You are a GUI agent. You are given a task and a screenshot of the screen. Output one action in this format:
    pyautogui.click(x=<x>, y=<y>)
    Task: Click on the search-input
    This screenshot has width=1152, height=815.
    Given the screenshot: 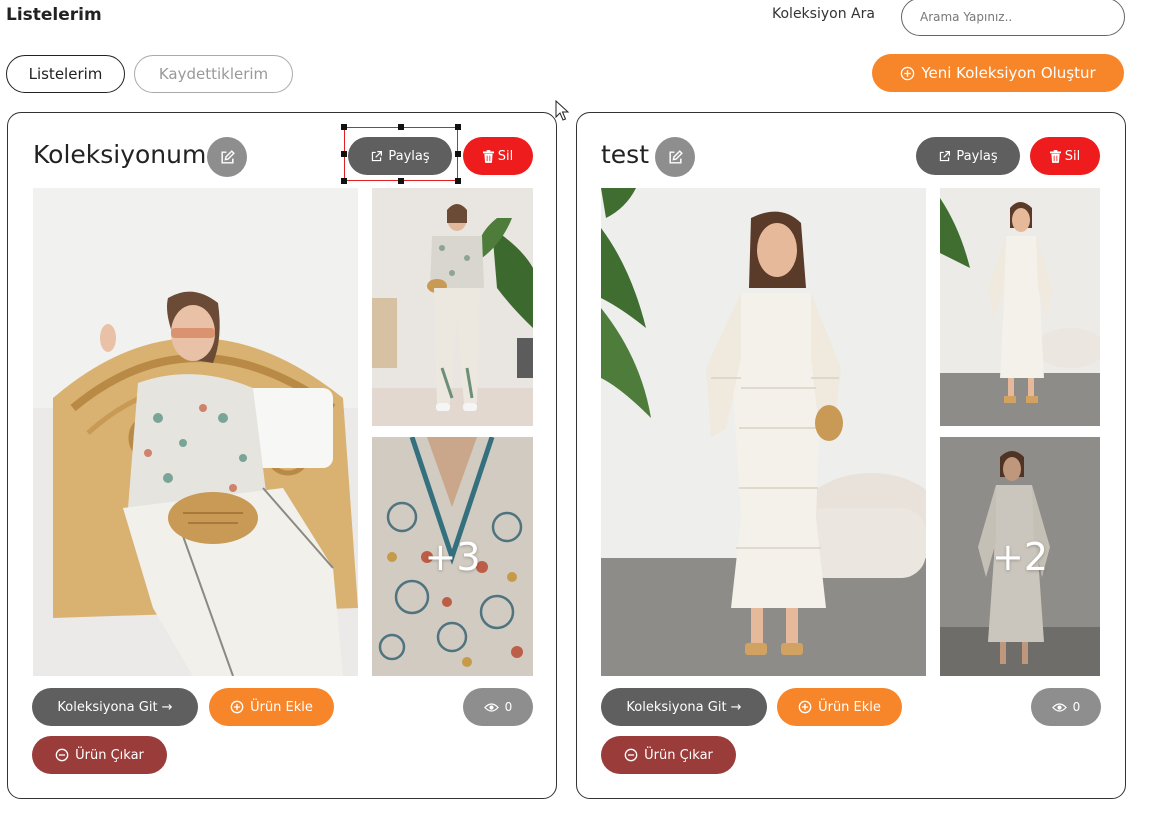 What is the action you would take?
    pyautogui.click(x=1013, y=18)
    